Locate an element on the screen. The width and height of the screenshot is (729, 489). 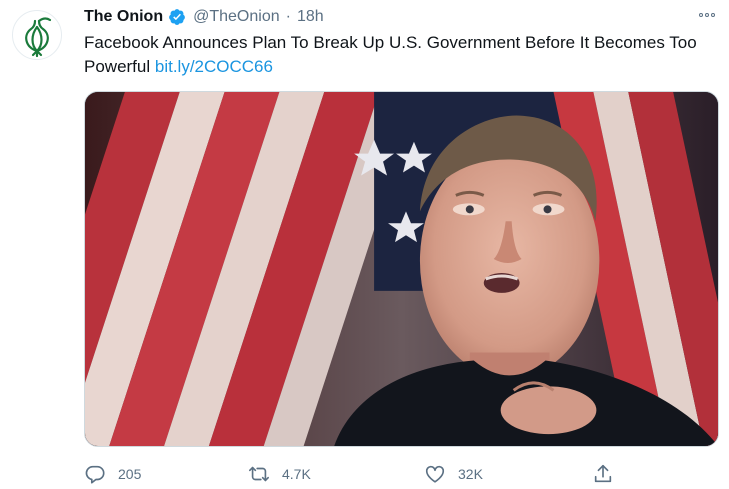
share-icon is located at coordinates (603, 473).